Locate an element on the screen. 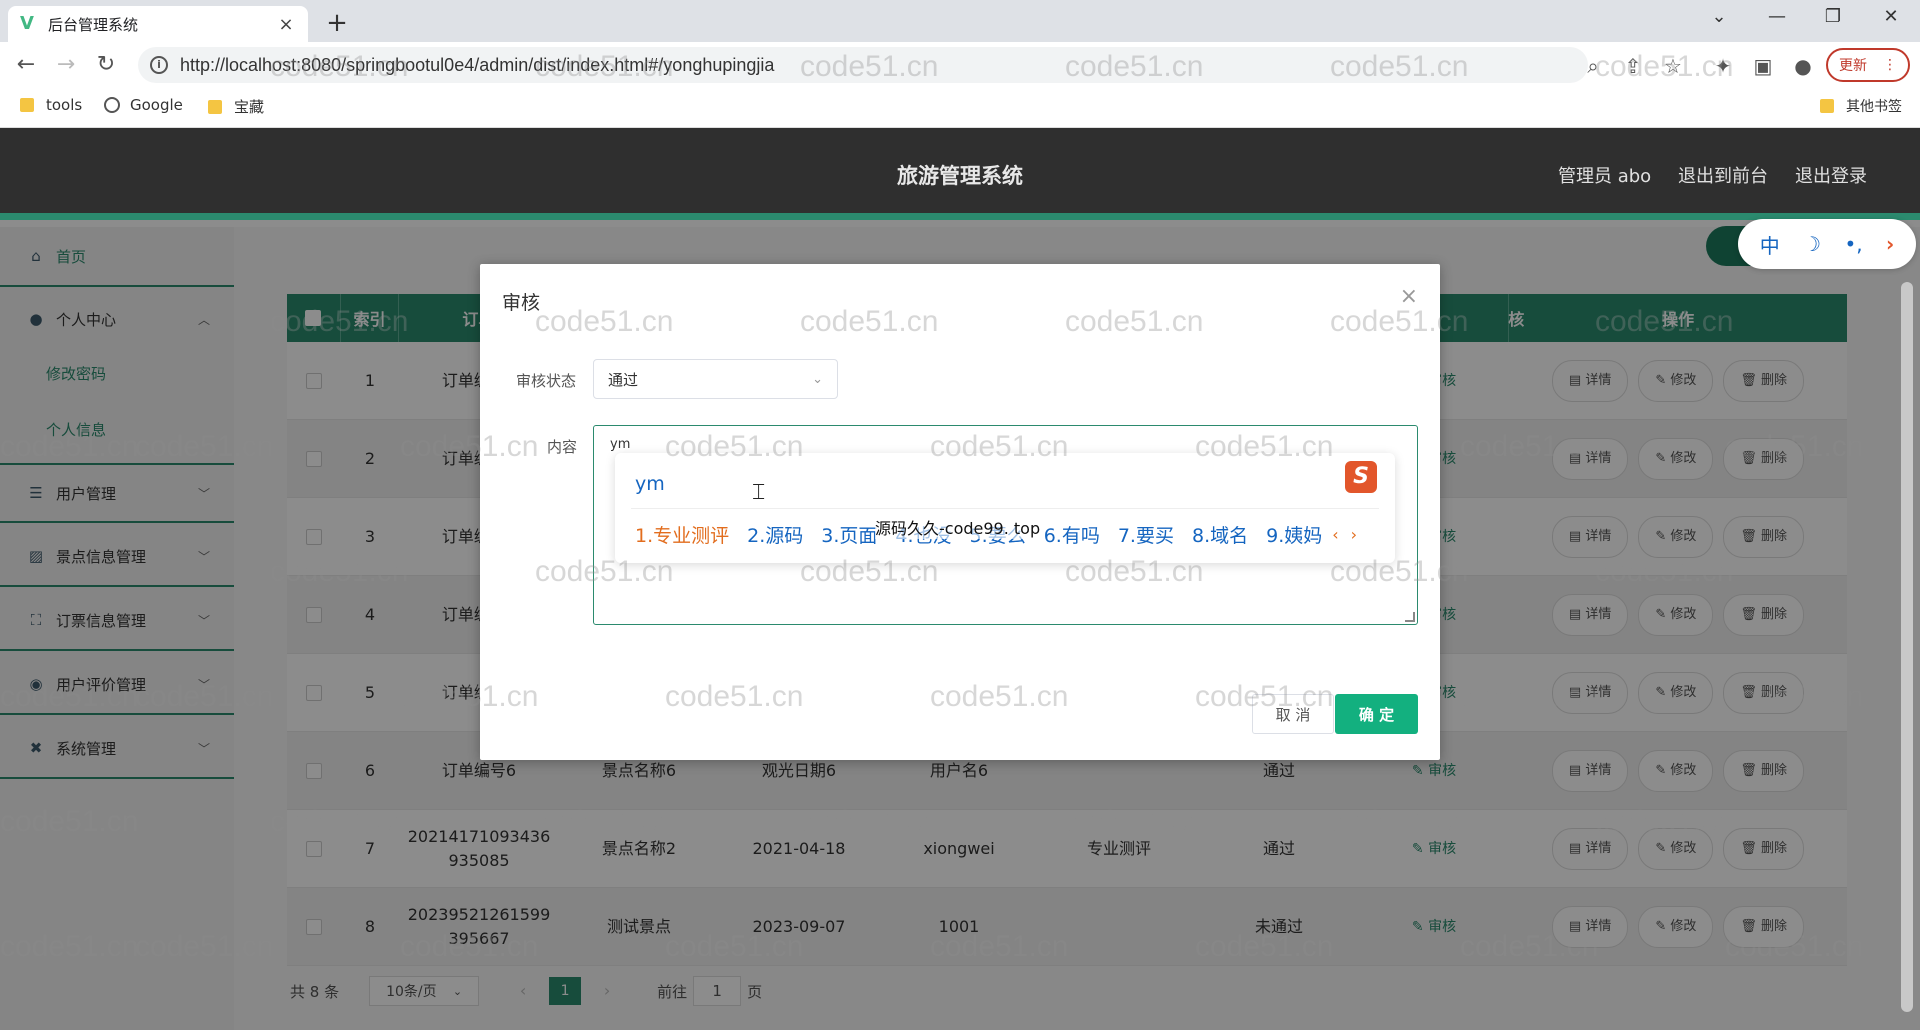 Image resolution: width=1920 pixels, height=1030 pixels. browser-tabstrip: V 后台管理系统 × + ⌄ — ❐ ✕ is located at coordinates (960, 21).